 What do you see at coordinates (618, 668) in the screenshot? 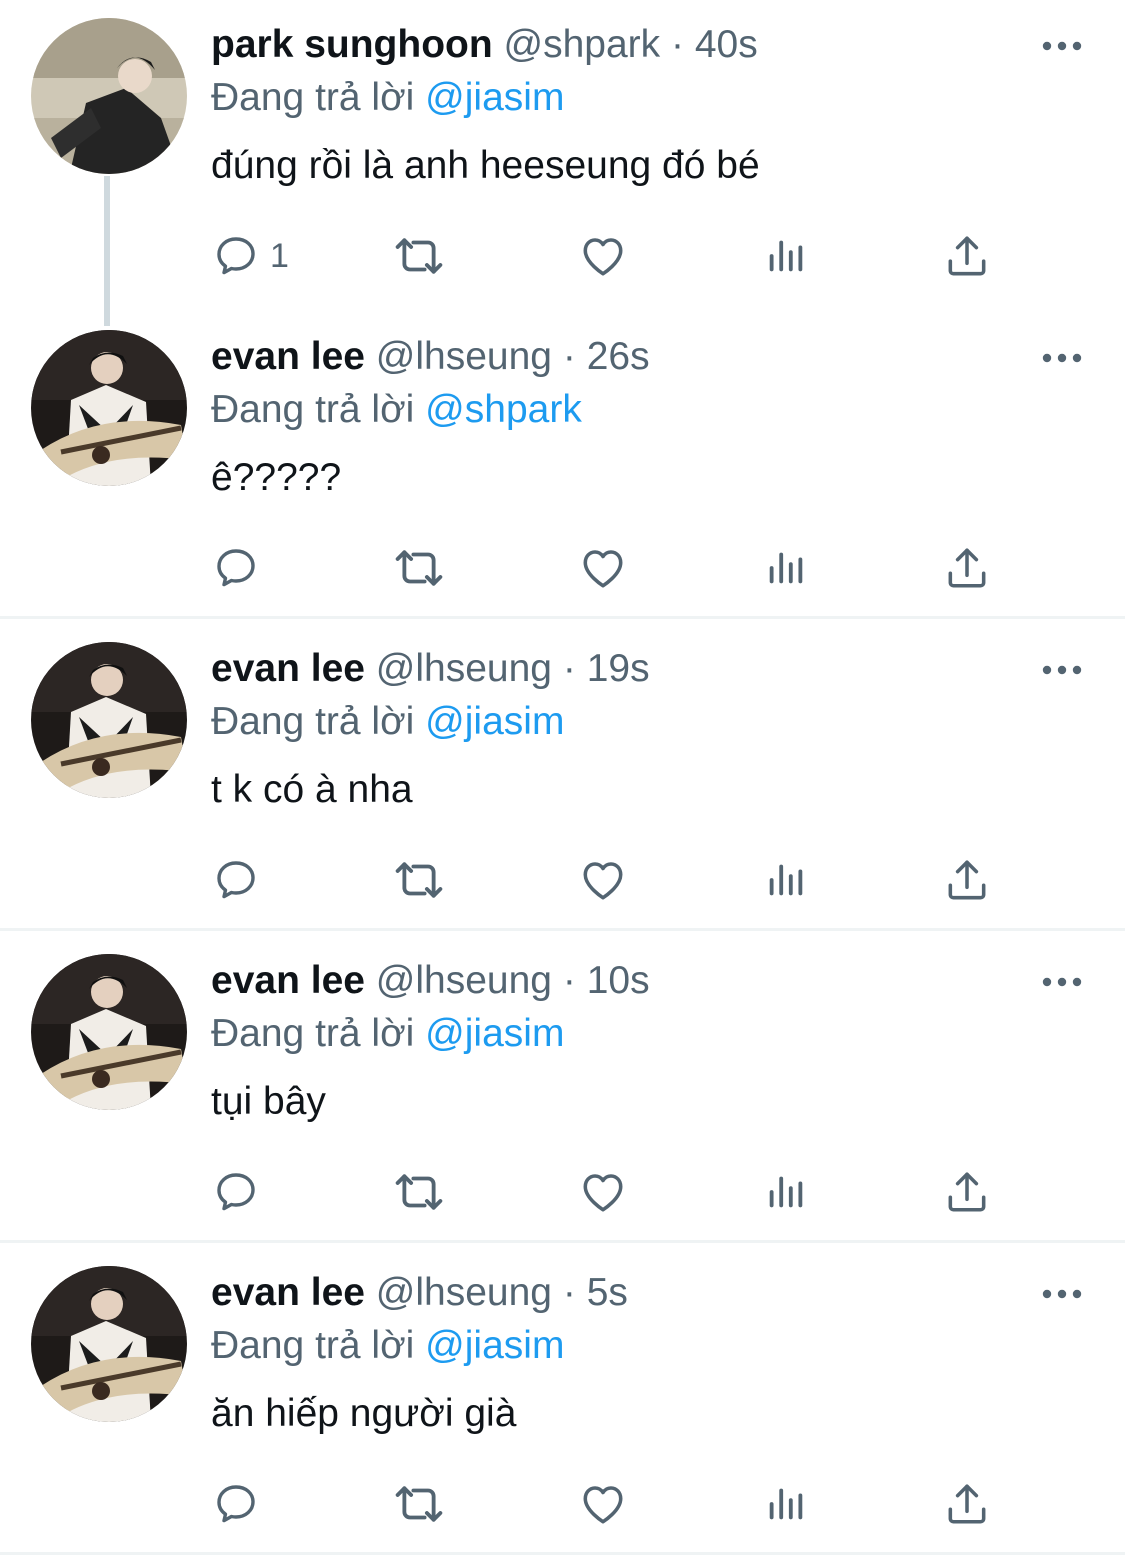
I see `timestamp: 19s` at bounding box center [618, 668].